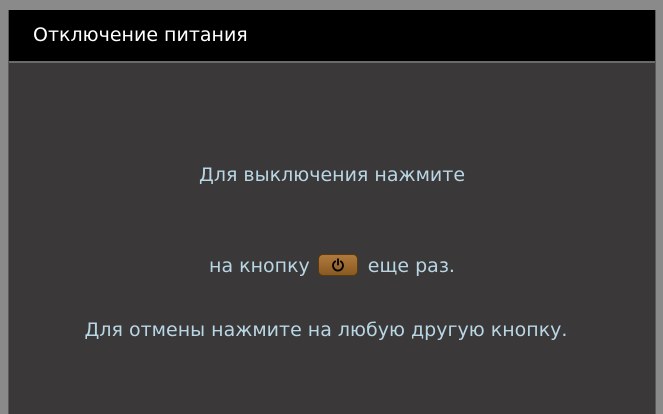 Image resolution: width=663 pixels, height=414 pixels. I want to click on instruction-line-2-after: еще раз., so click(411, 266).